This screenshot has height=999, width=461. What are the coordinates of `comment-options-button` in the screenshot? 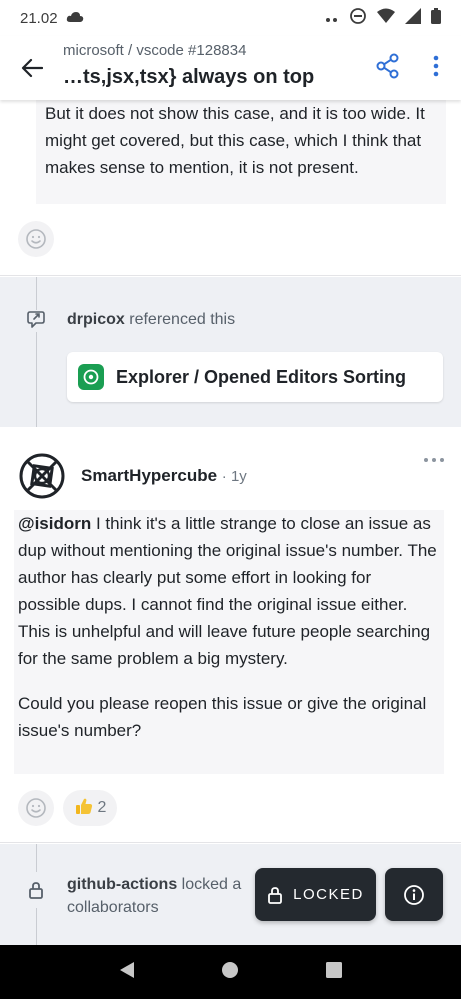 It's located at (434, 460).